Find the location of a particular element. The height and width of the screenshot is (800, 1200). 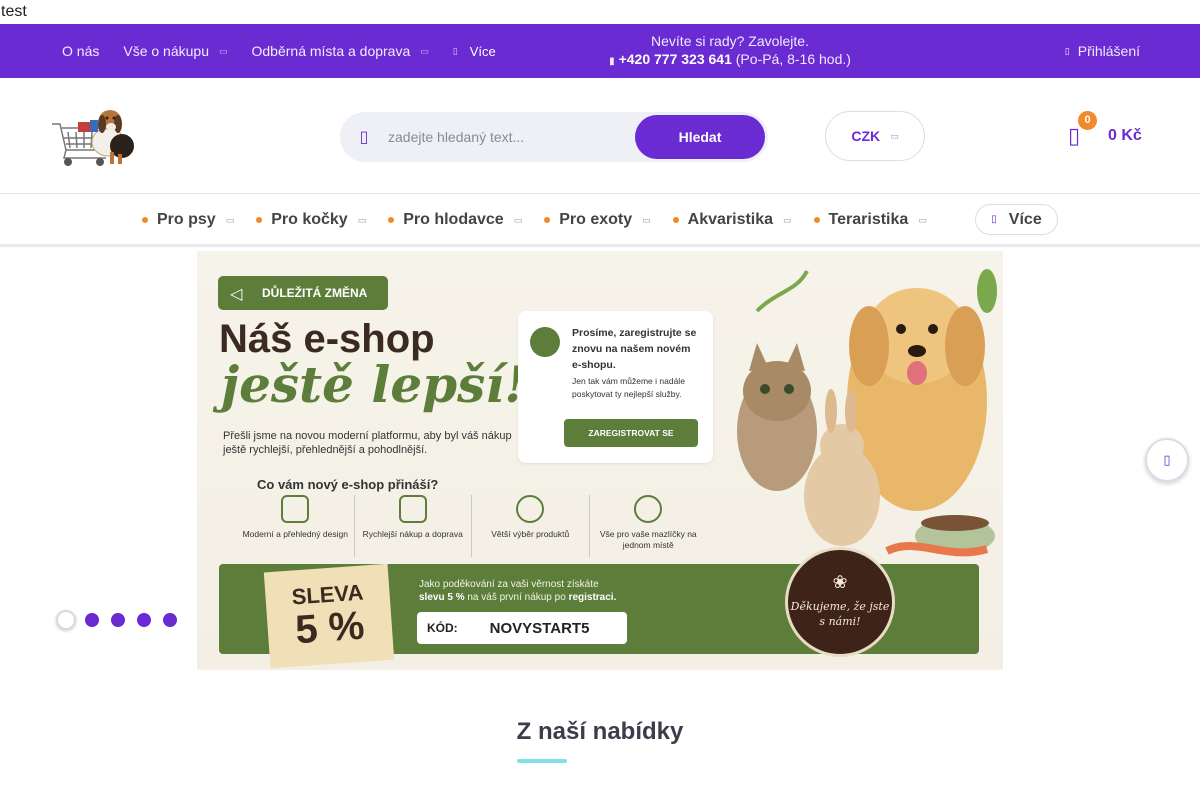

logo is located at coordinates (95, 136).